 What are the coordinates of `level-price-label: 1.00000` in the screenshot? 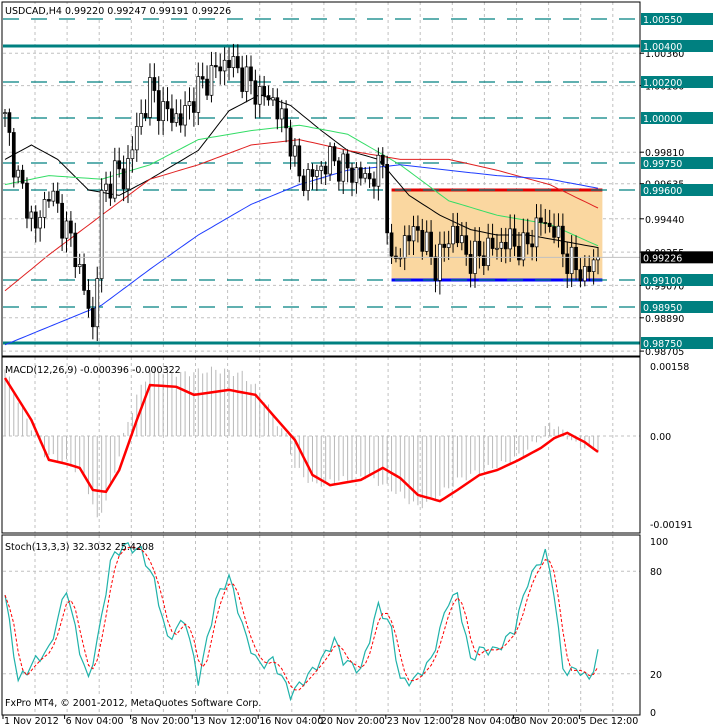 It's located at (662, 119).